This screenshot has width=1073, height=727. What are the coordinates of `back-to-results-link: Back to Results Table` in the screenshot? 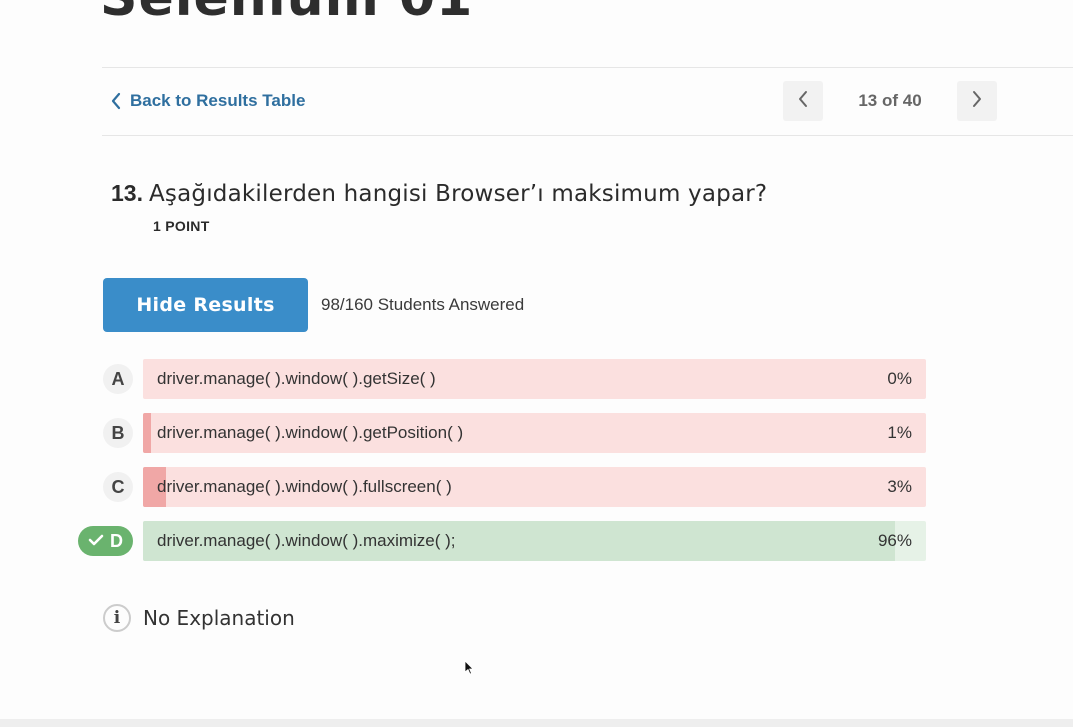 It's located at (207, 101).